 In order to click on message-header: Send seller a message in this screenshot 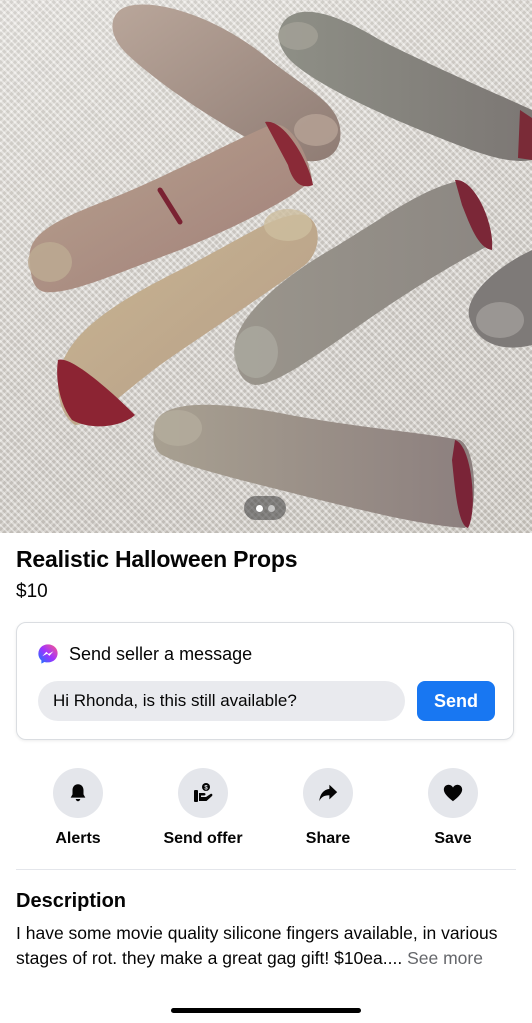, I will do `click(144, 654)`.